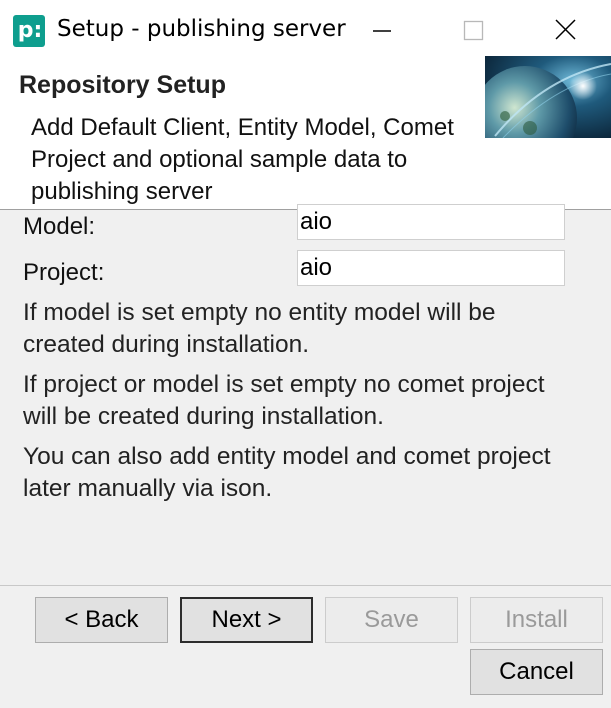 The image size is (611, 708). Describe the element at coordinates (603, 397) in the screenshot. I see `scrollbar` at that location.